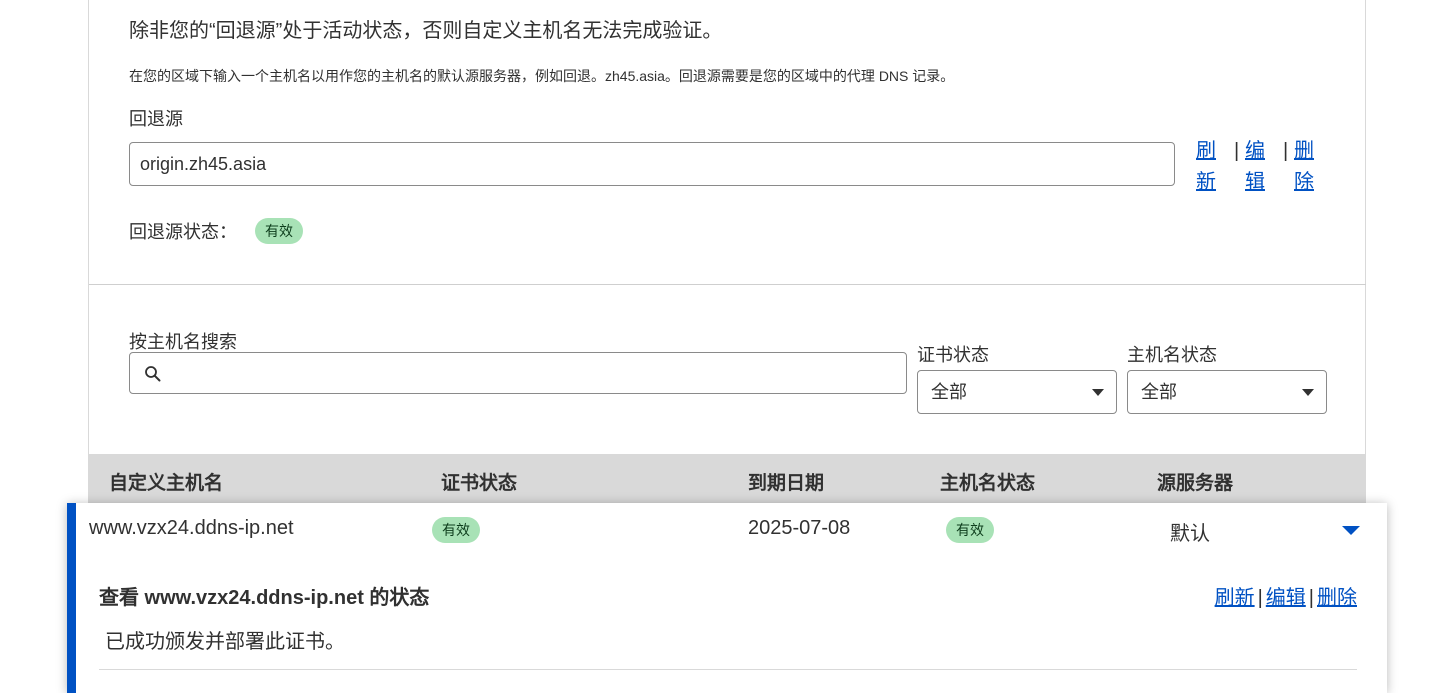  What do you see at coordinates (1351, 531) in the screenshot?
I see `chevron-down-icon` at bounding box center [1351, 531].